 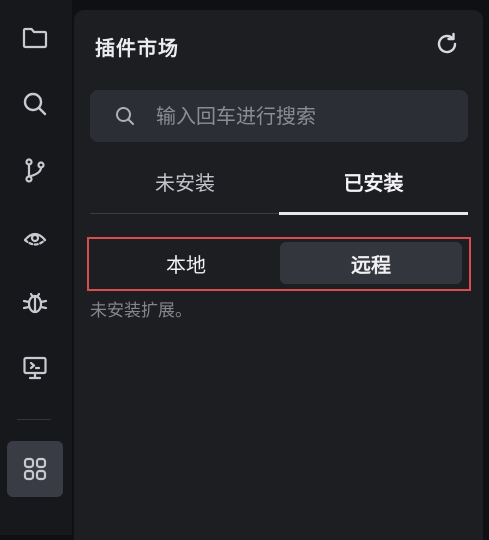 I want to click on panel-title: 插件市场, so click(x=137, y=48).